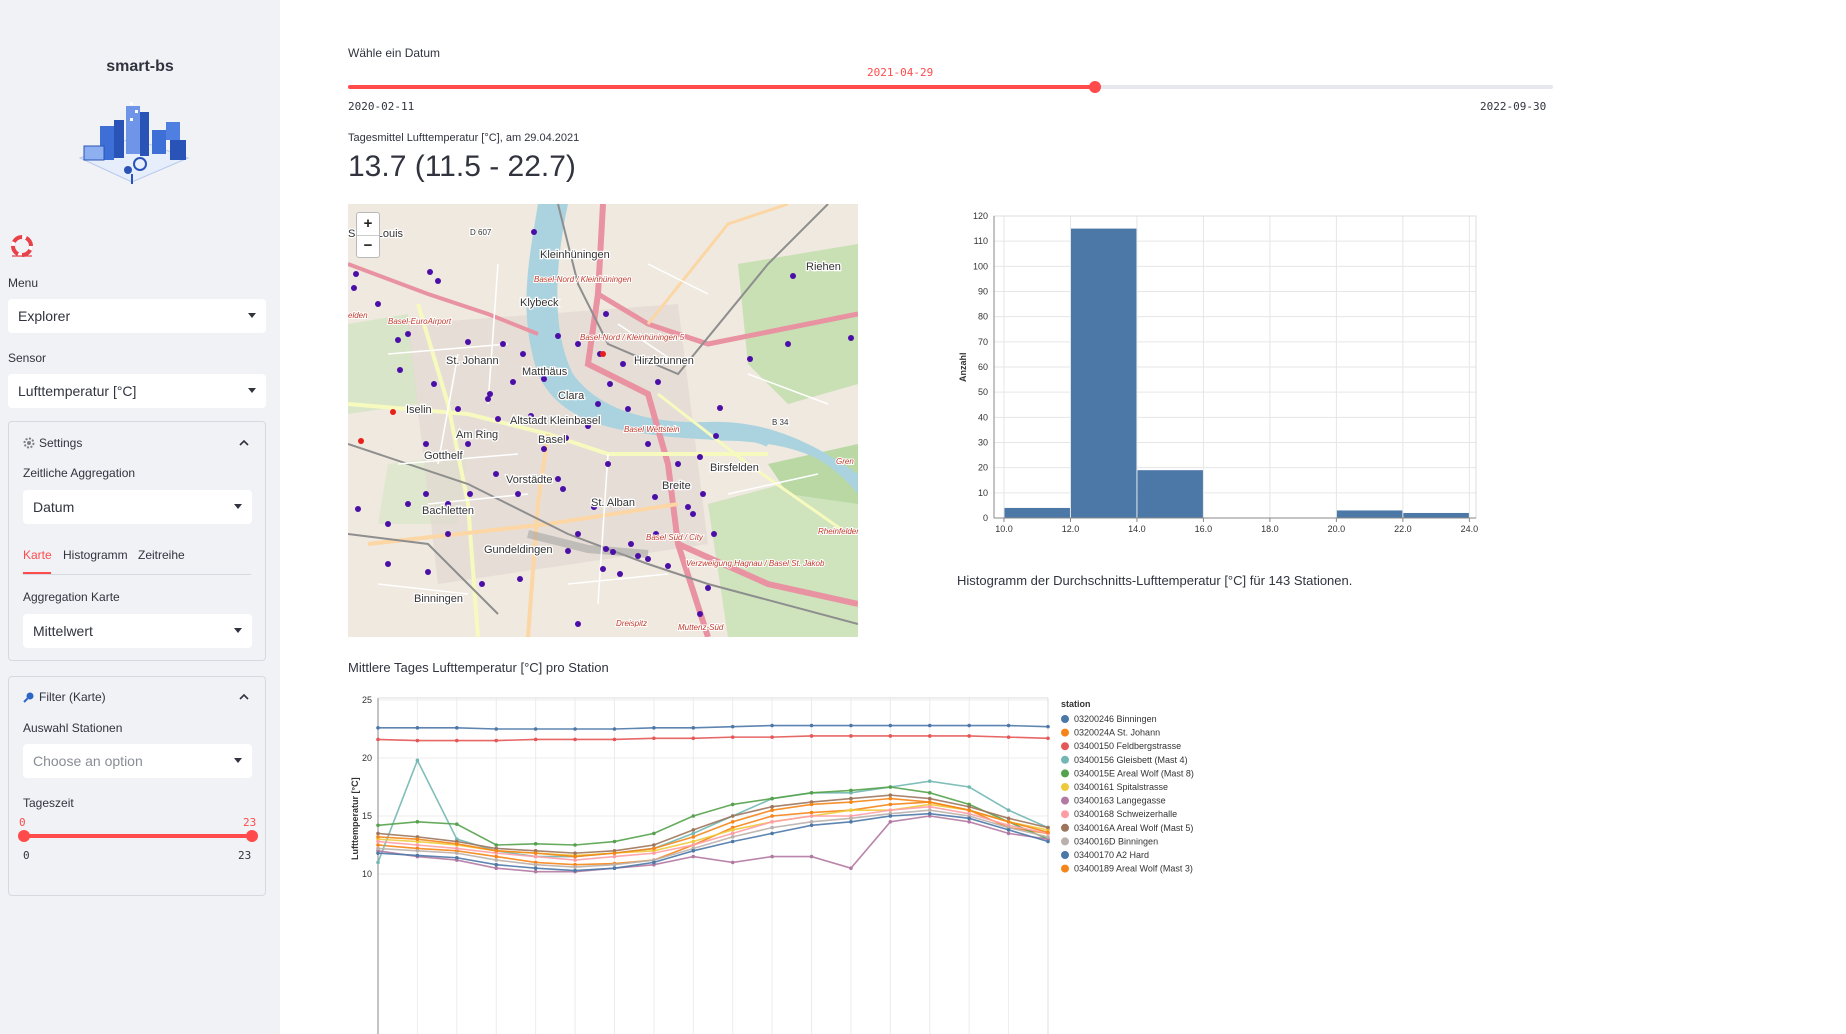 The height and width of the screenshot is (1034, 1846). Describe the element at coordinates (1103, 373) in the screenshot. I see `histogram-bar` at that location.